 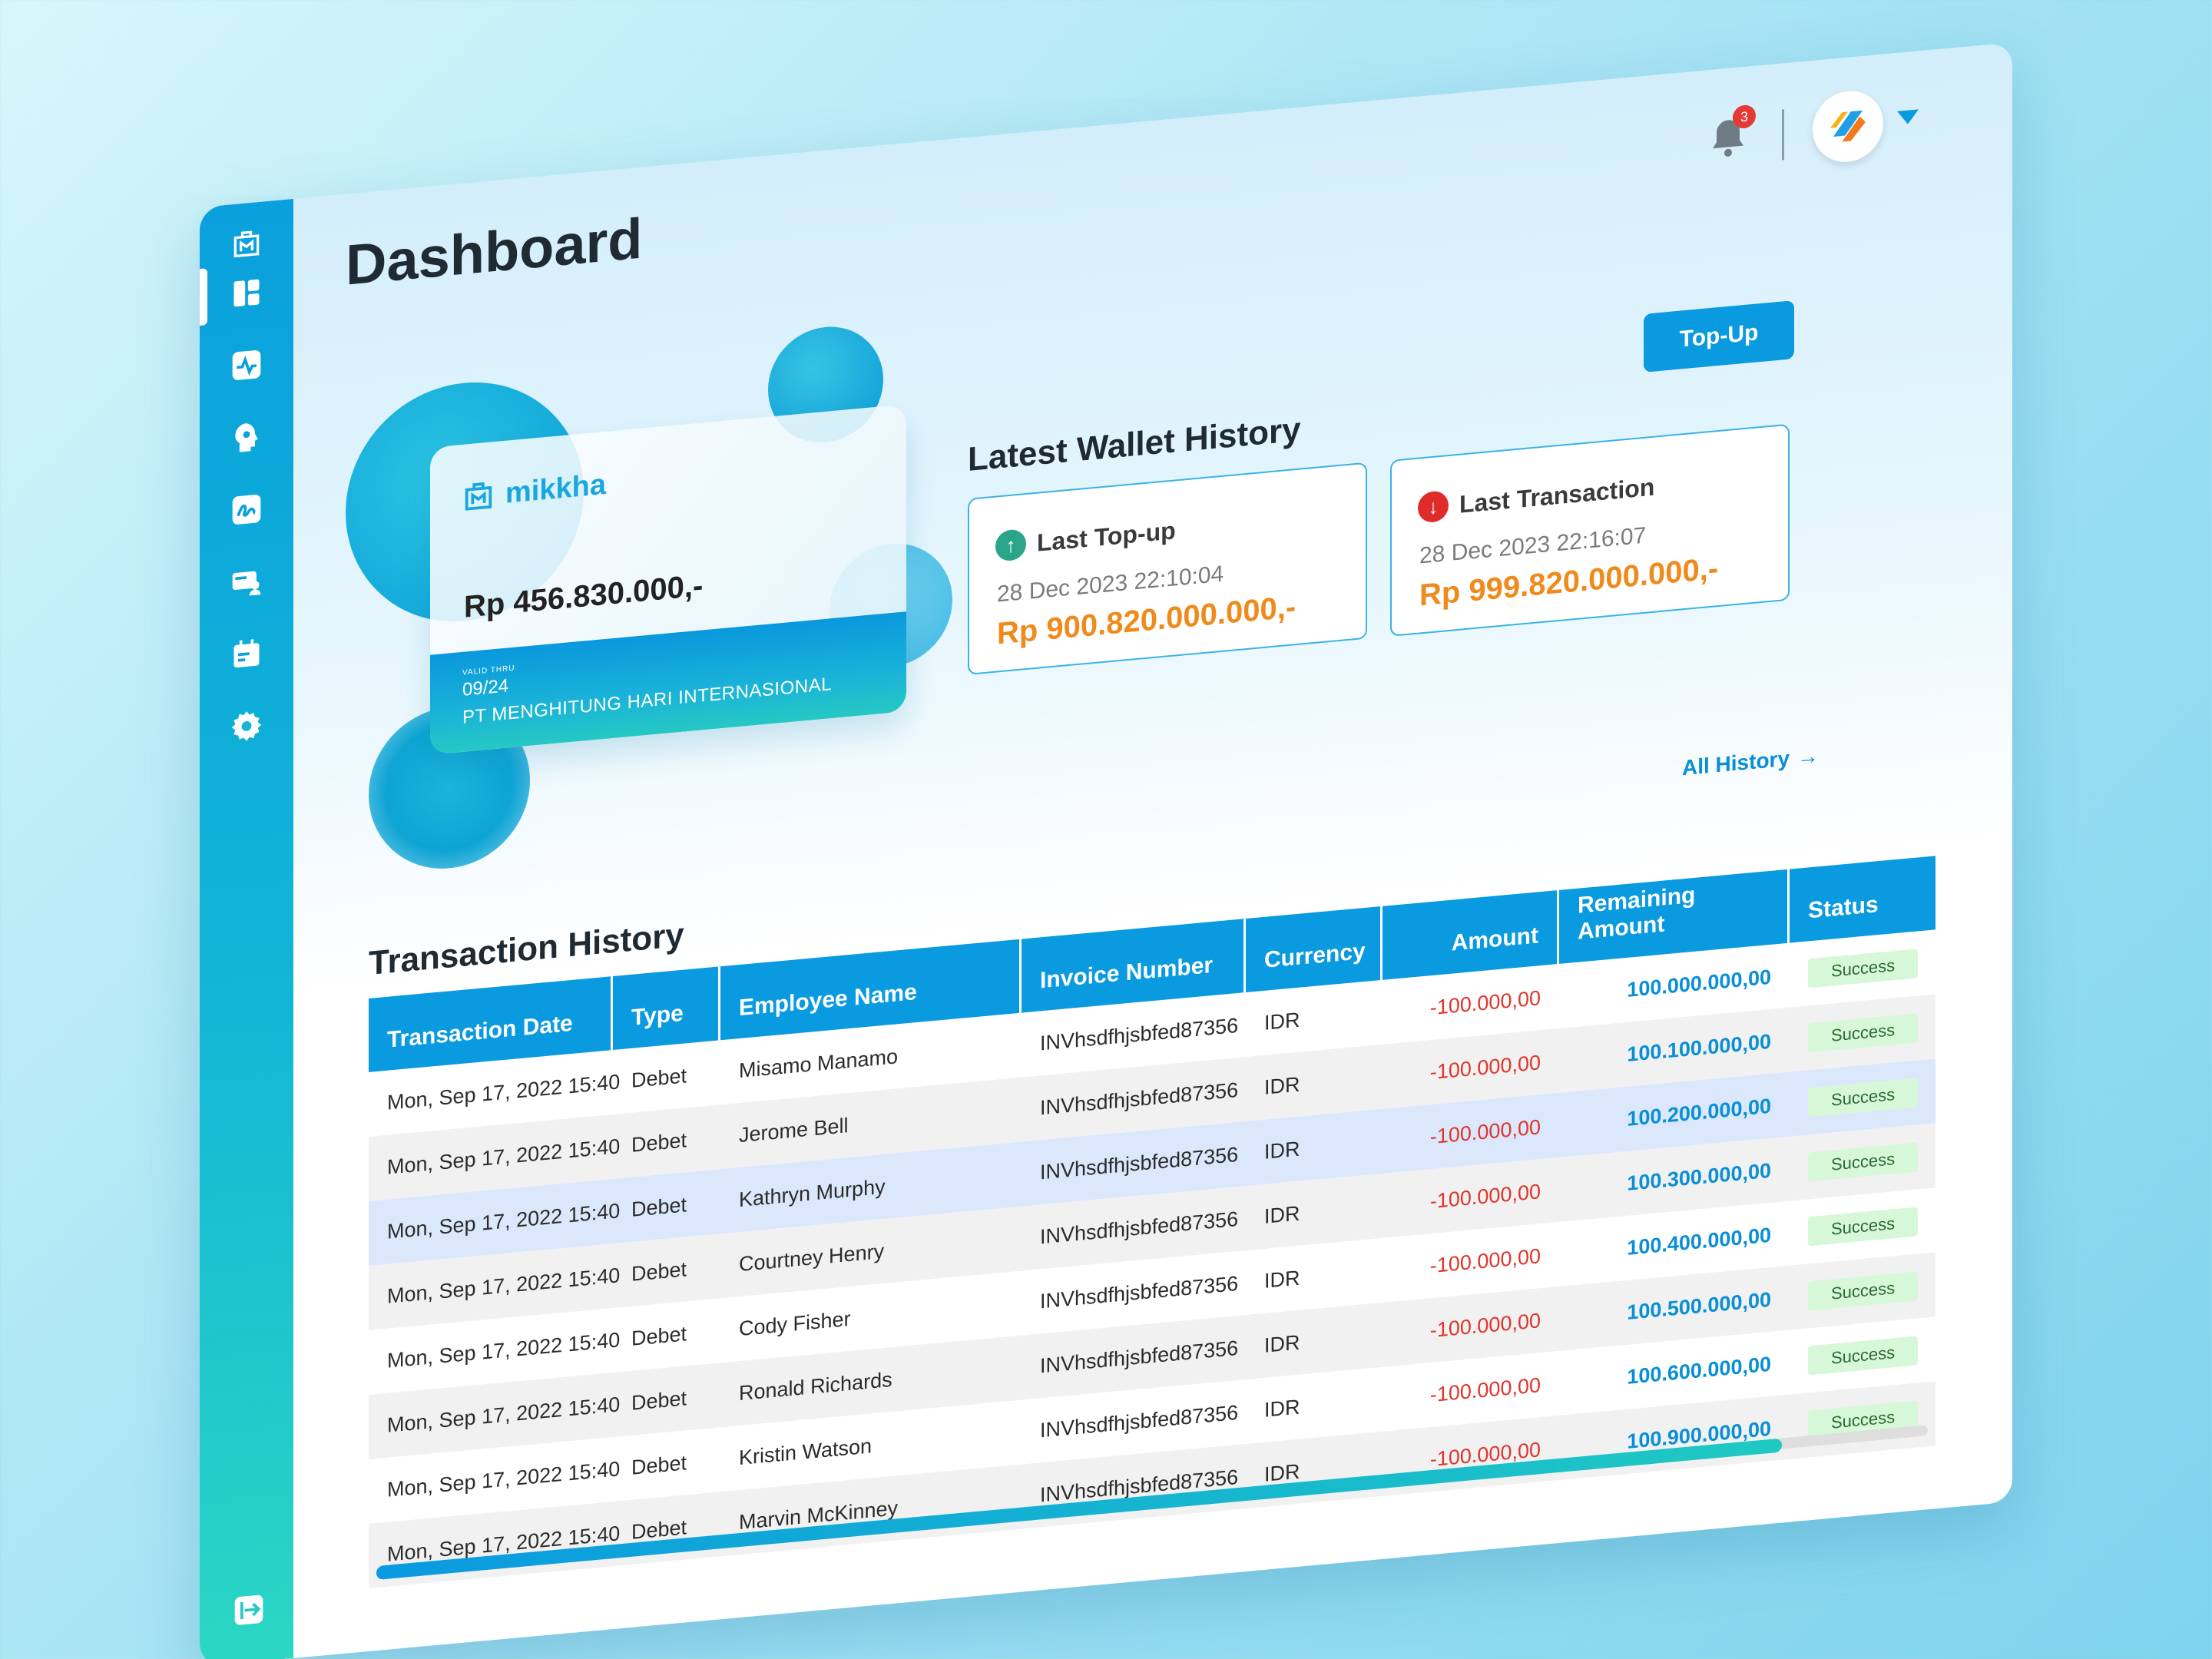 What do you see at coordinates (795, 1323) in the screenshot?
I see `cell-employee-name: Cody Fisher` at bounding box center [795, 1323].